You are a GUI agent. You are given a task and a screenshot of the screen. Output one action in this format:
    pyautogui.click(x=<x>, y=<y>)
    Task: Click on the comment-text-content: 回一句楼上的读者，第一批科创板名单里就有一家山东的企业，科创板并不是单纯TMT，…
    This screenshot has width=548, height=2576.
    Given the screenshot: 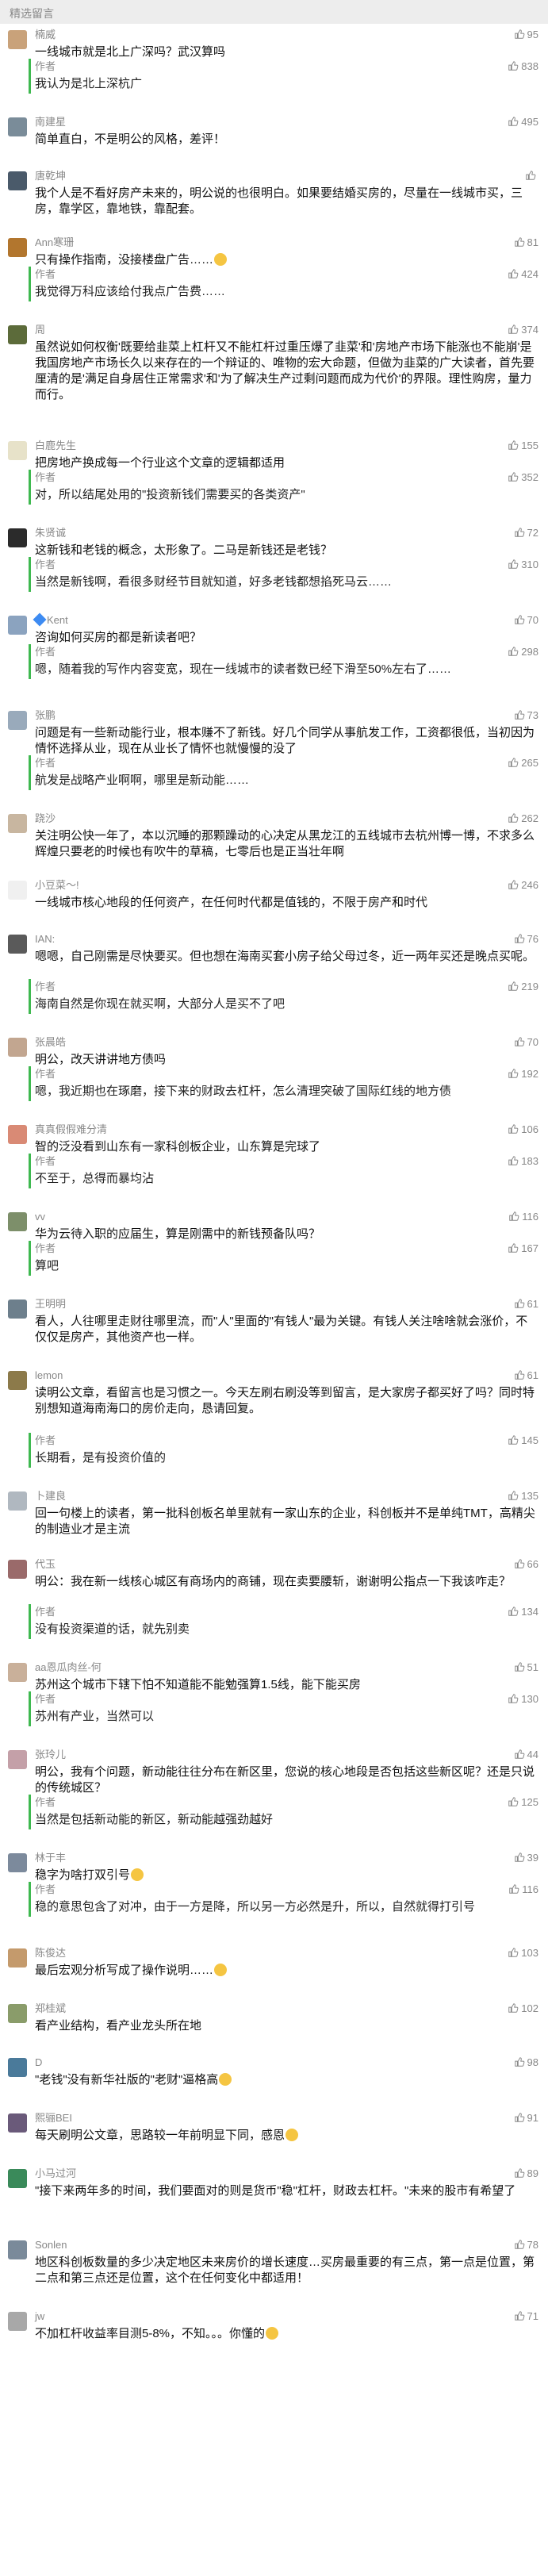 What is the action you would take?
    pyautogui.click(x=285, y=1521)
    